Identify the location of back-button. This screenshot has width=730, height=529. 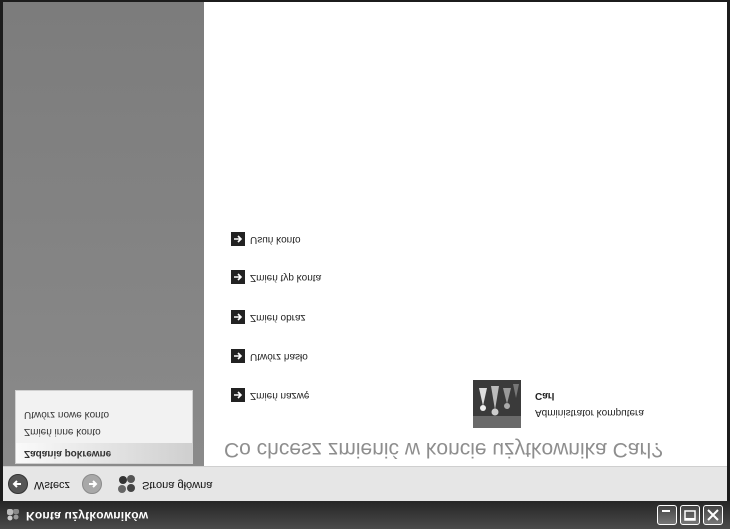
(18, 484).